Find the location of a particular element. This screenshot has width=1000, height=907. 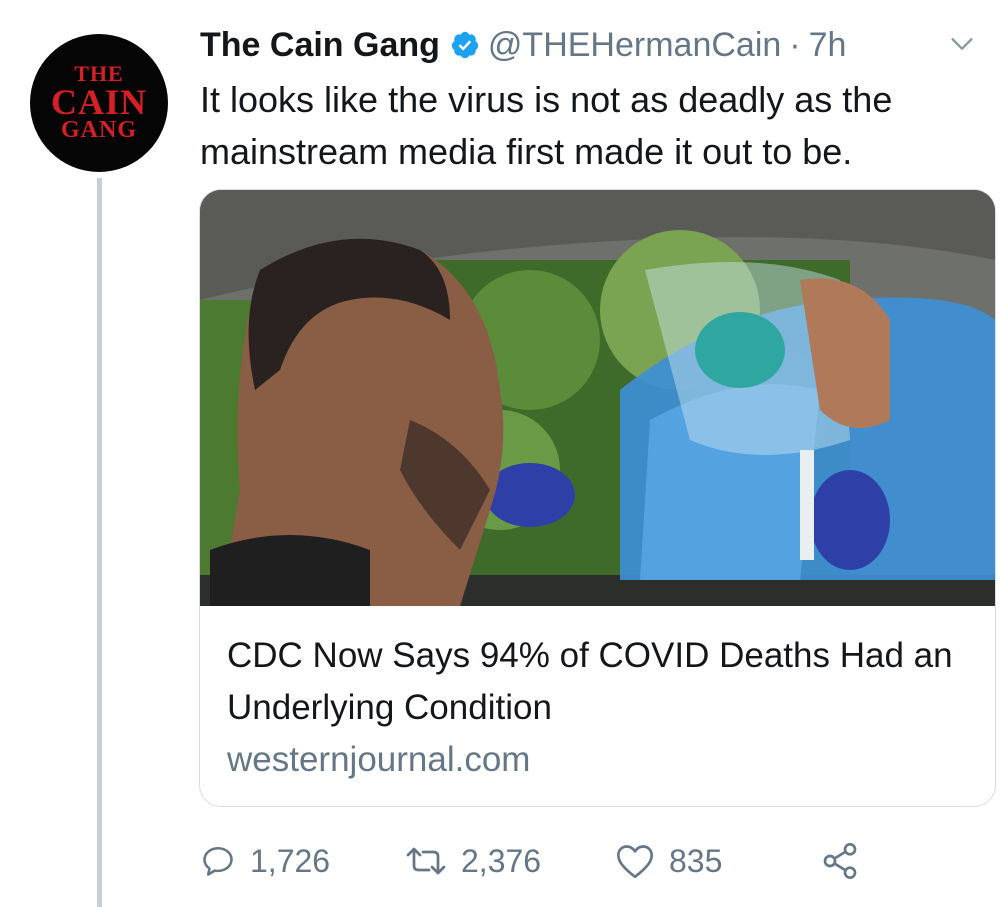

tweet-header: The Cain Gang @THEHermanCain · 7h is located at coordinates (590, 45).